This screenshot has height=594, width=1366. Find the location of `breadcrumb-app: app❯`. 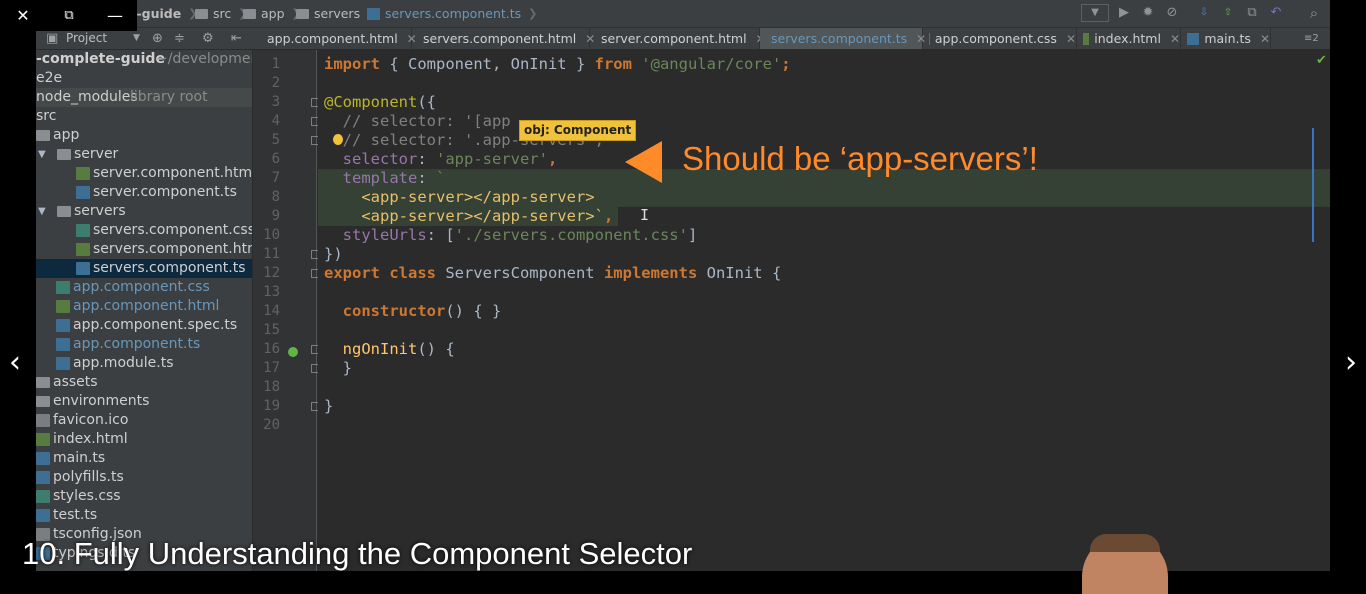

breadcrumb-app: app❯ is located at coordinates (272, 13).